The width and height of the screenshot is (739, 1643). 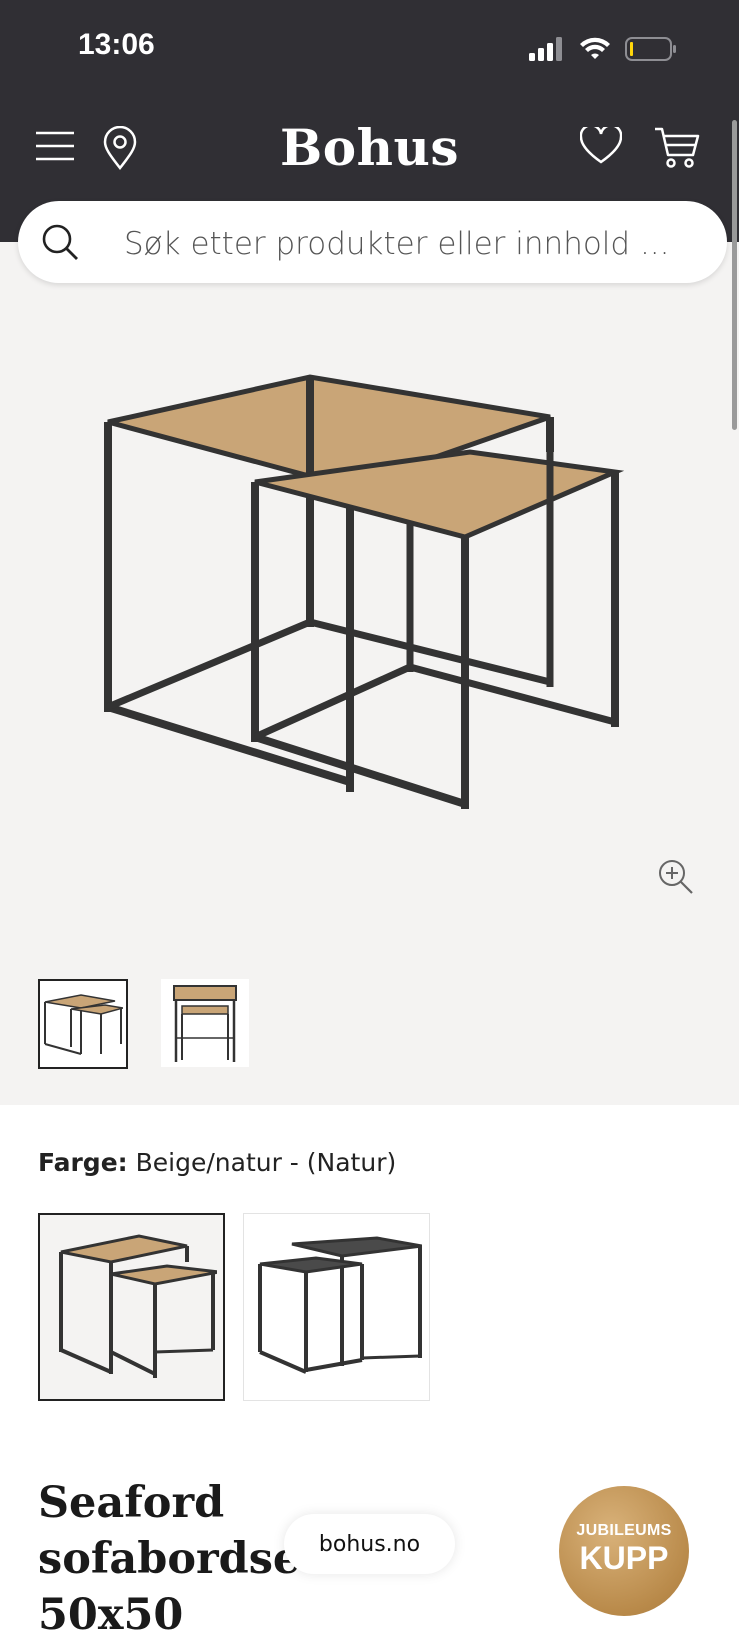 I want to click on color-label-key: Farge:, so click(x=83, y=1162).